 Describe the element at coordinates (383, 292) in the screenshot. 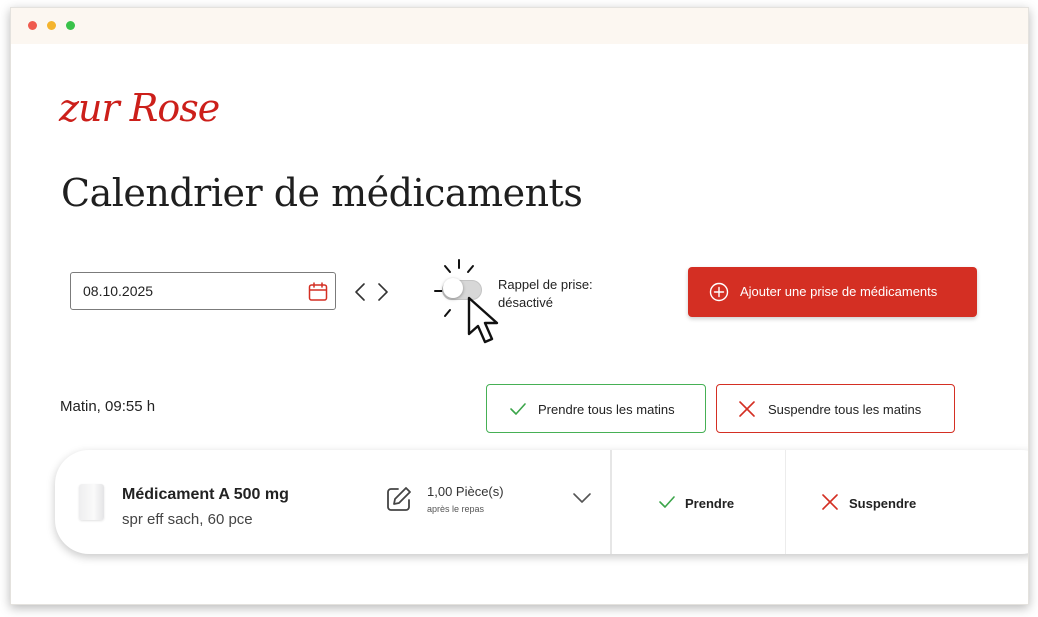

I see `chevron-right-icon` at that location.